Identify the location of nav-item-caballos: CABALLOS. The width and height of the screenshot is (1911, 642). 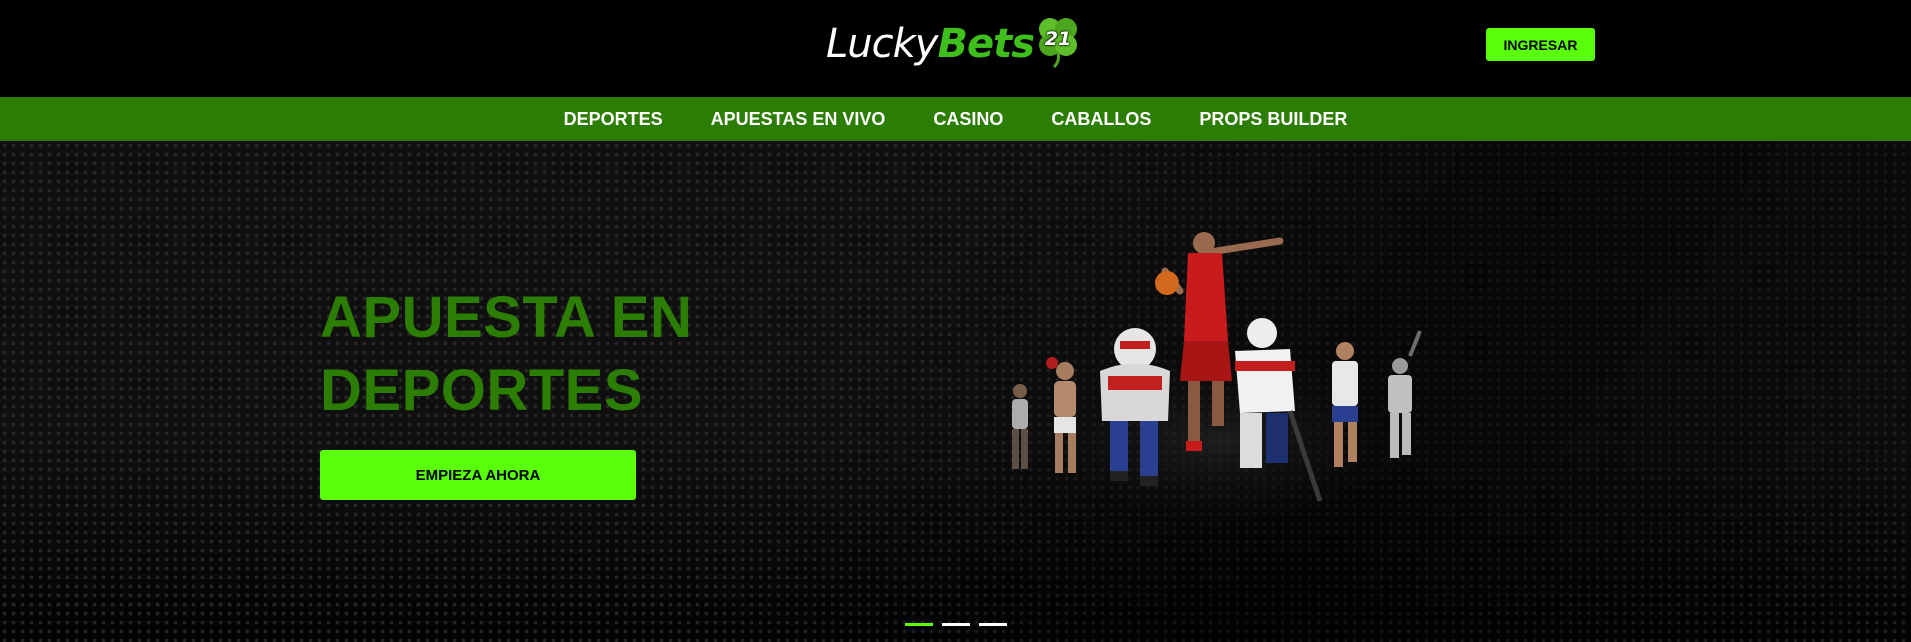
(1101, 119).